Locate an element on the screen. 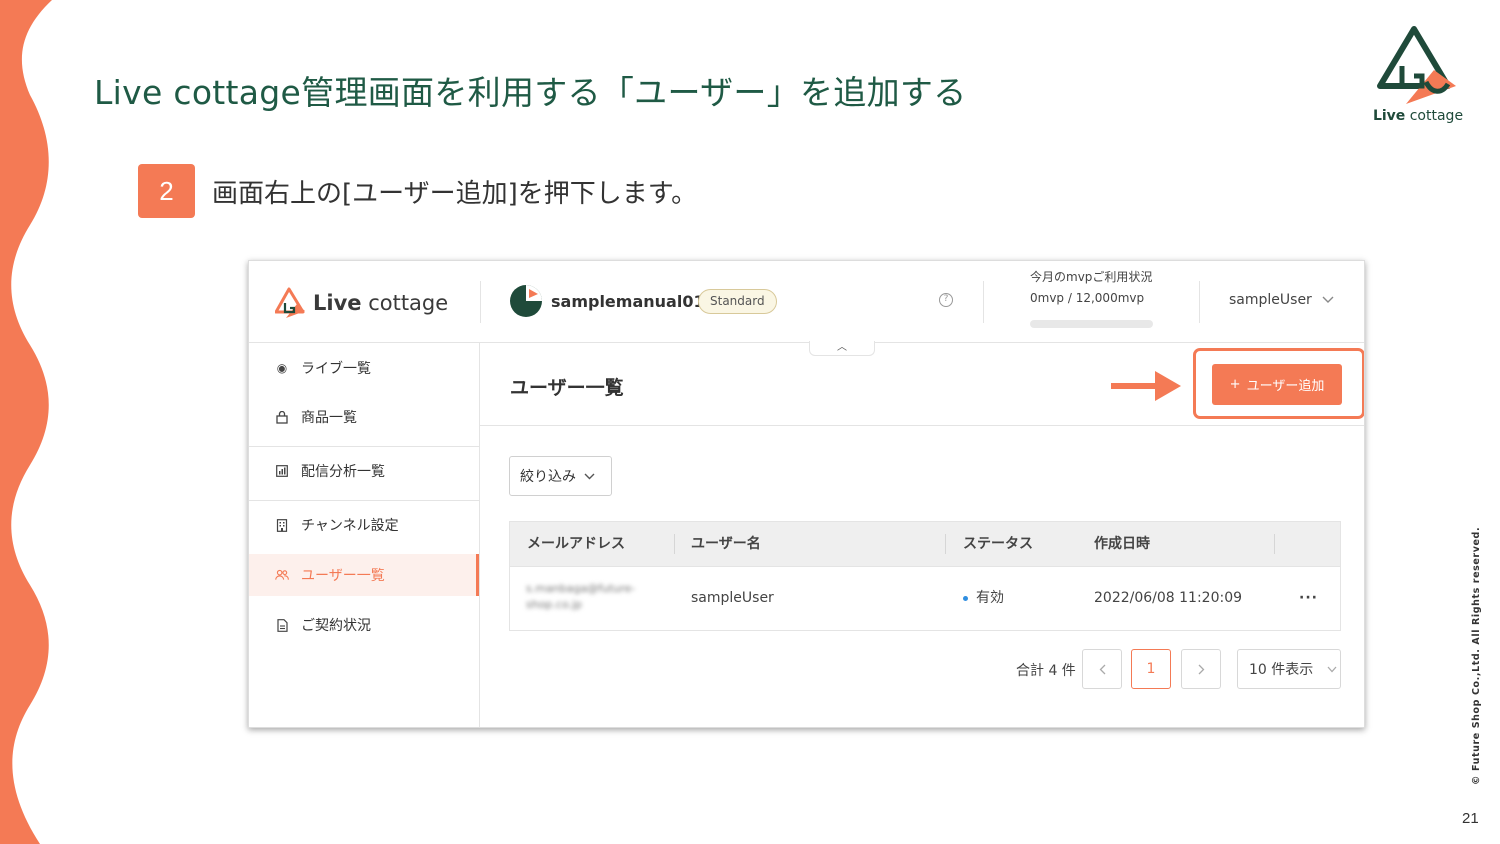 The width and height of the screenshot is (1500, 844). sidebar-item-users: ユーザー一覧 is located at coordinates (364, 575).